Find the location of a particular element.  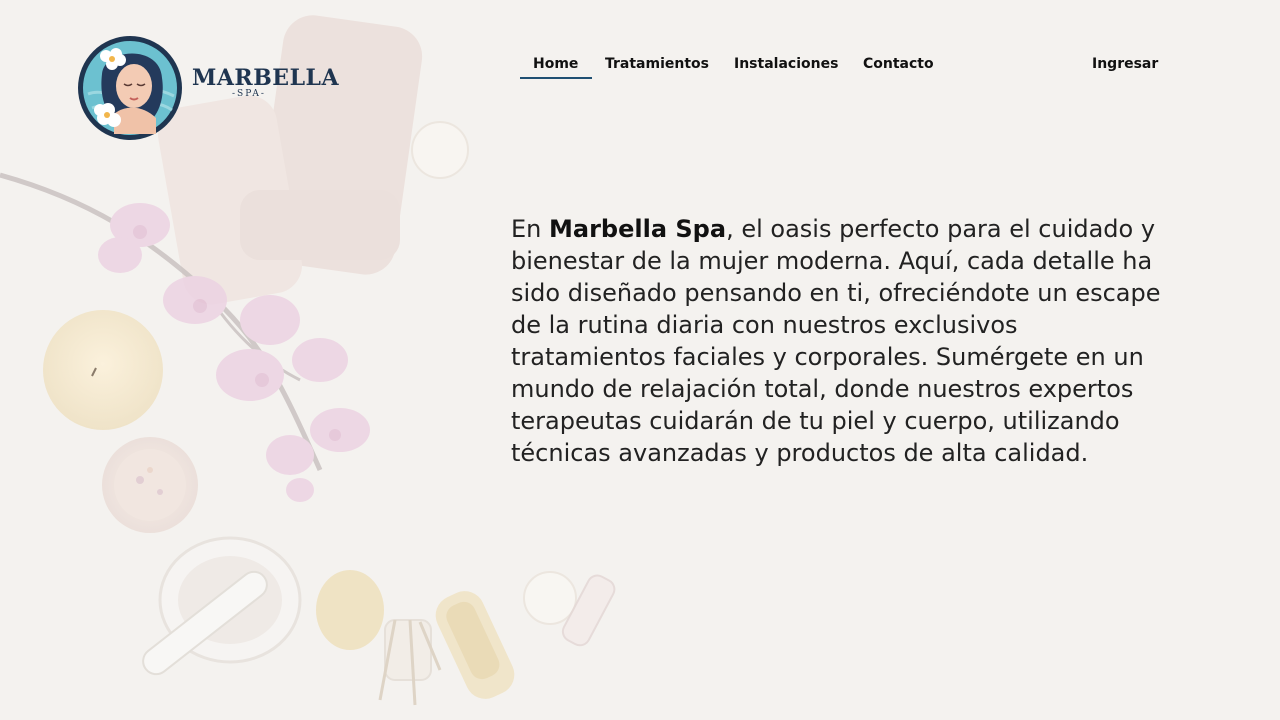

logo-emblem-icon is located at coordinates (130, 88).